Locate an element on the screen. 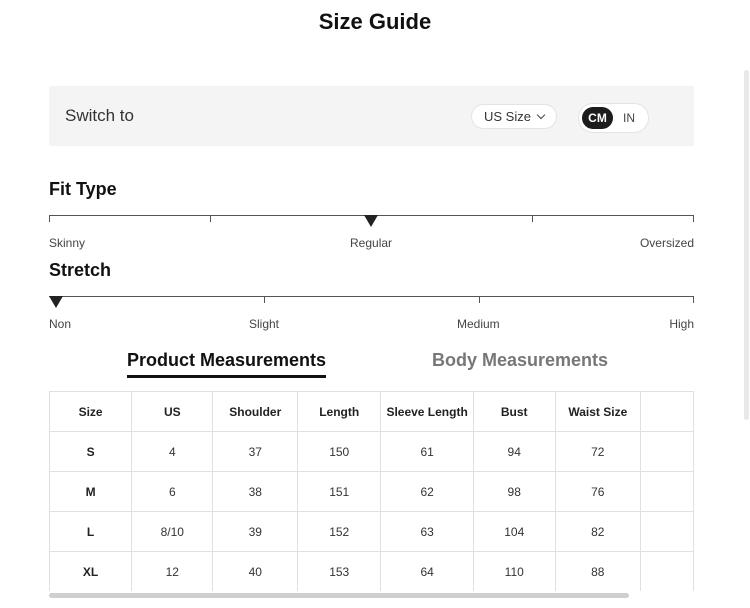  table-cell: 62 is located at coordinates (427, 491).